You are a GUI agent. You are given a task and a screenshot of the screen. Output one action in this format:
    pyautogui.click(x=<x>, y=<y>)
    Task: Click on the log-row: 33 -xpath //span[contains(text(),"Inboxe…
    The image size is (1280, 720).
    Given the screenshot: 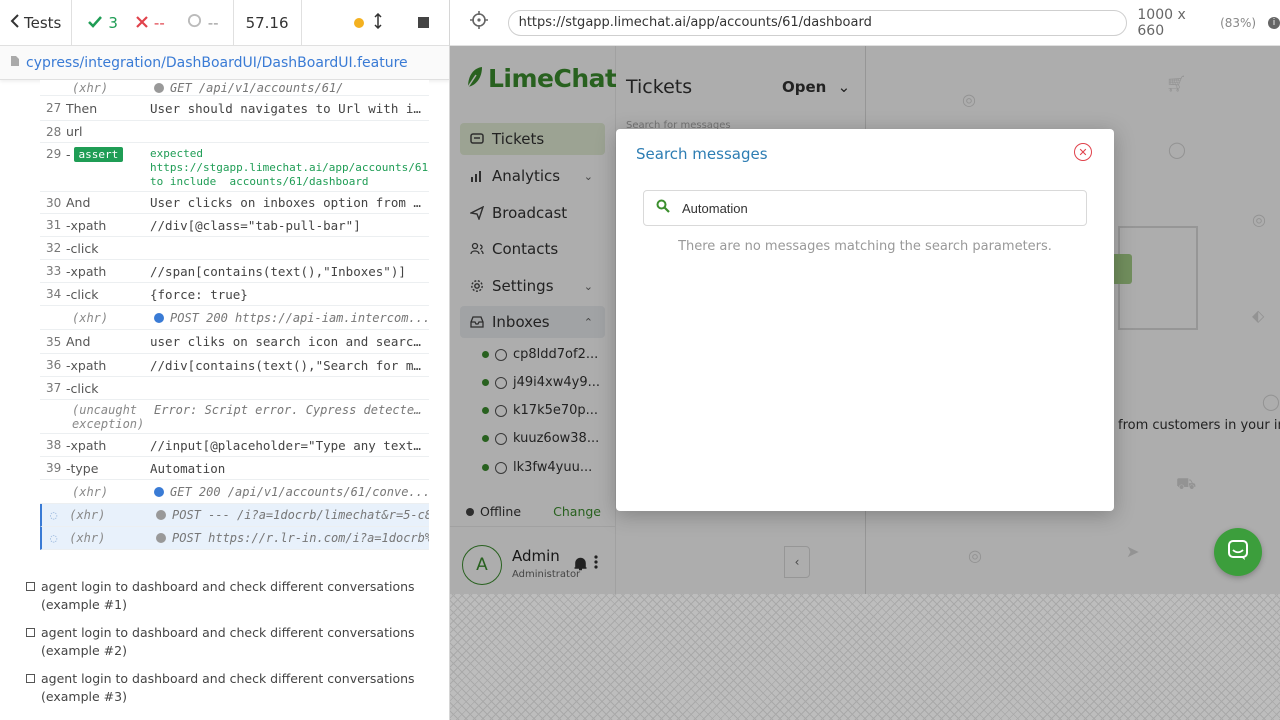 What is the action you would take?
    pyautogui.click(x=234, y=271)
    